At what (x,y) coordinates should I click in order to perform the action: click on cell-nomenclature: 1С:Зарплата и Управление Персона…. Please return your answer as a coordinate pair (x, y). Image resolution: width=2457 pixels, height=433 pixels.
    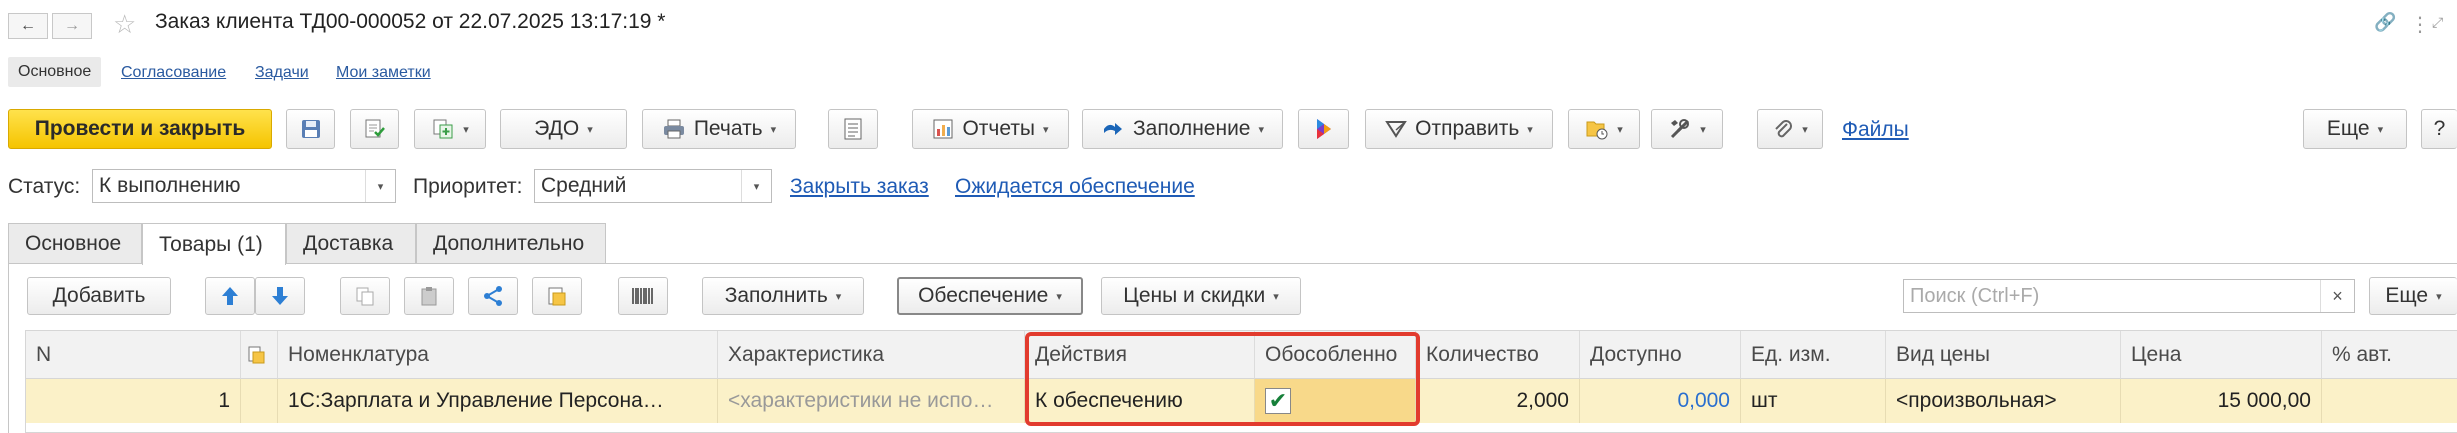
    Looking at the image, I should click on (498, 401).